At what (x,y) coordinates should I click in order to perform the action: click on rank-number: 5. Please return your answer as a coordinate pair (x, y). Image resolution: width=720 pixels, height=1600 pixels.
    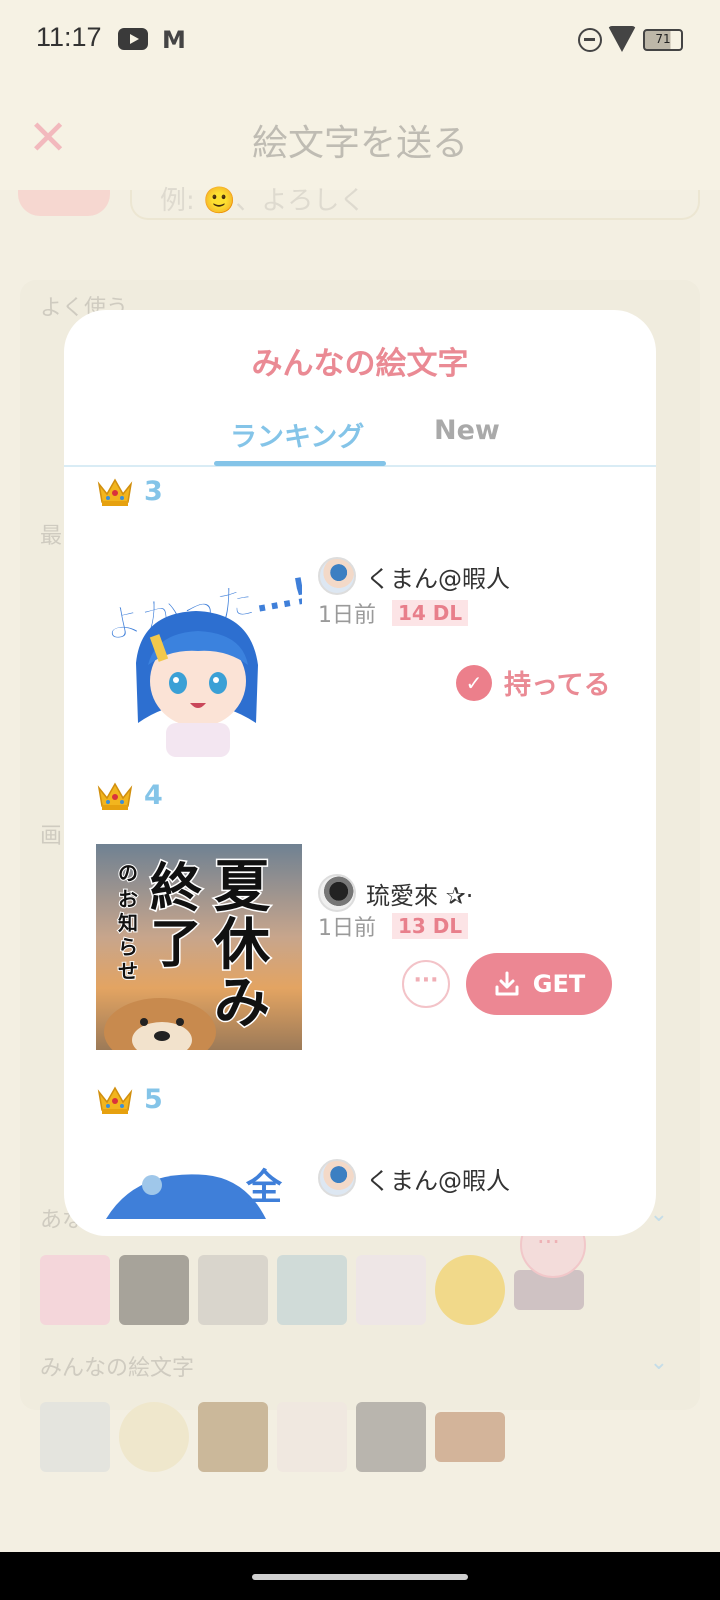
    Looking at the image, I should click on (153, 1099).